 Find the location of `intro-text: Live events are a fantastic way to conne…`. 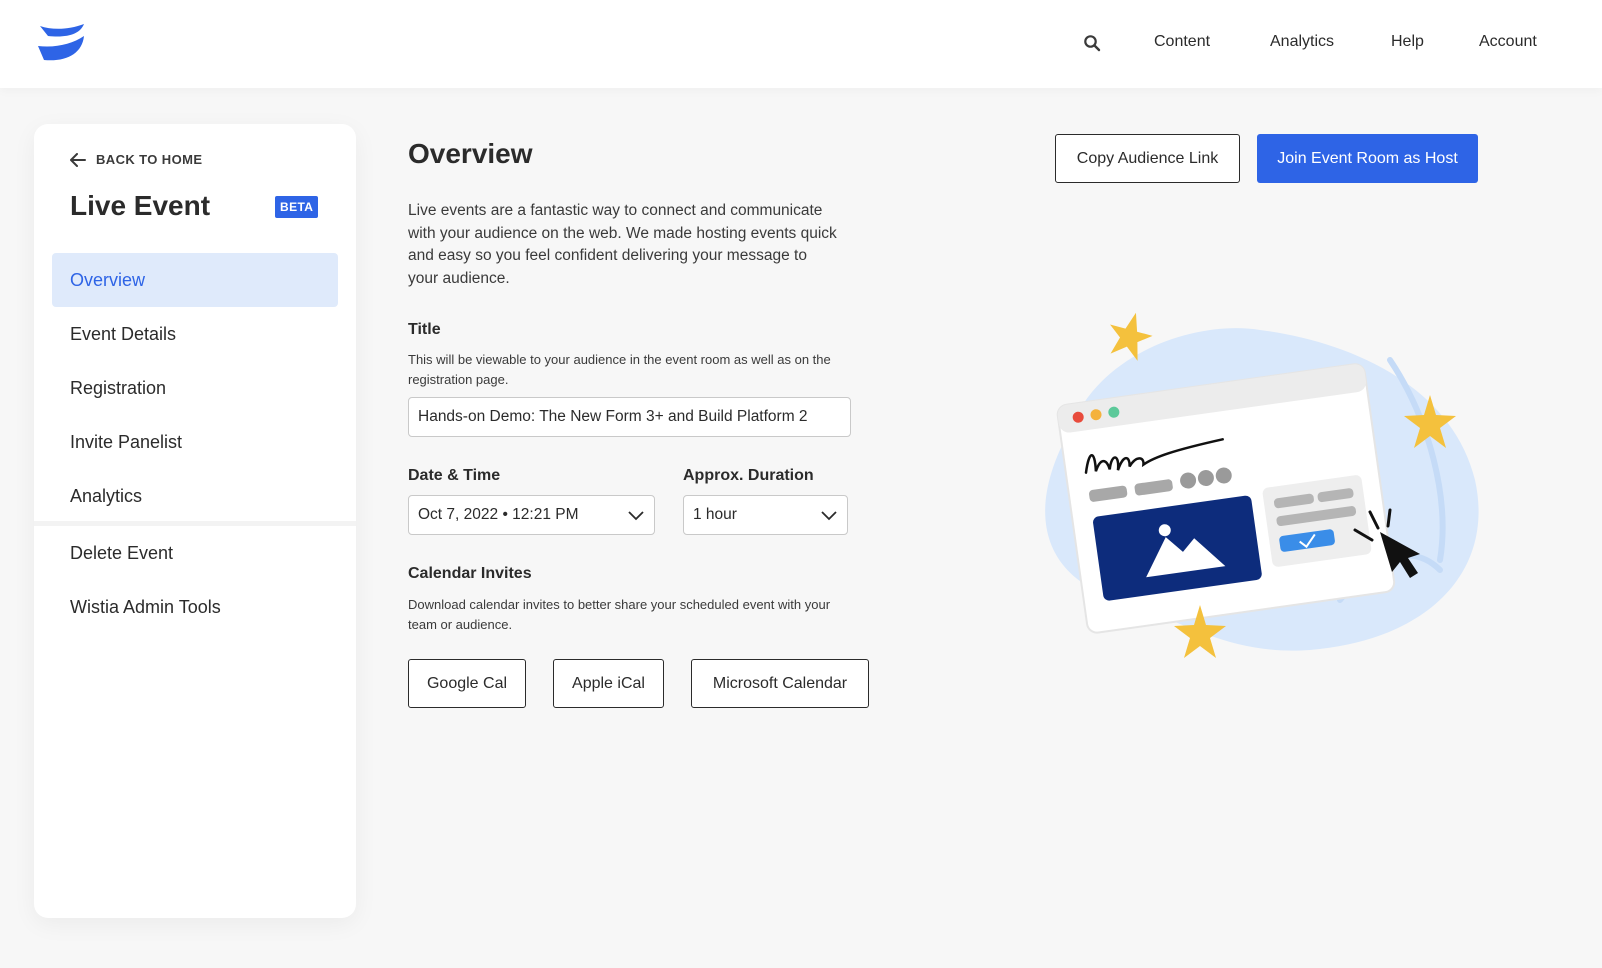

intro-text: Live events are a fantastic way to conne… is located at coordinates (622, 244).